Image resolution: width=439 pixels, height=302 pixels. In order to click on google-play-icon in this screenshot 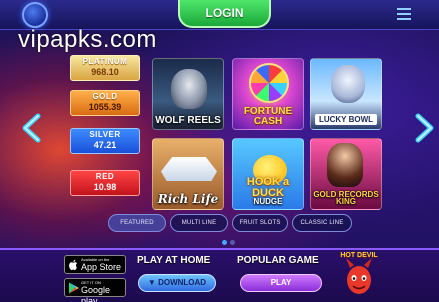, I will do `click(74, 288)`.